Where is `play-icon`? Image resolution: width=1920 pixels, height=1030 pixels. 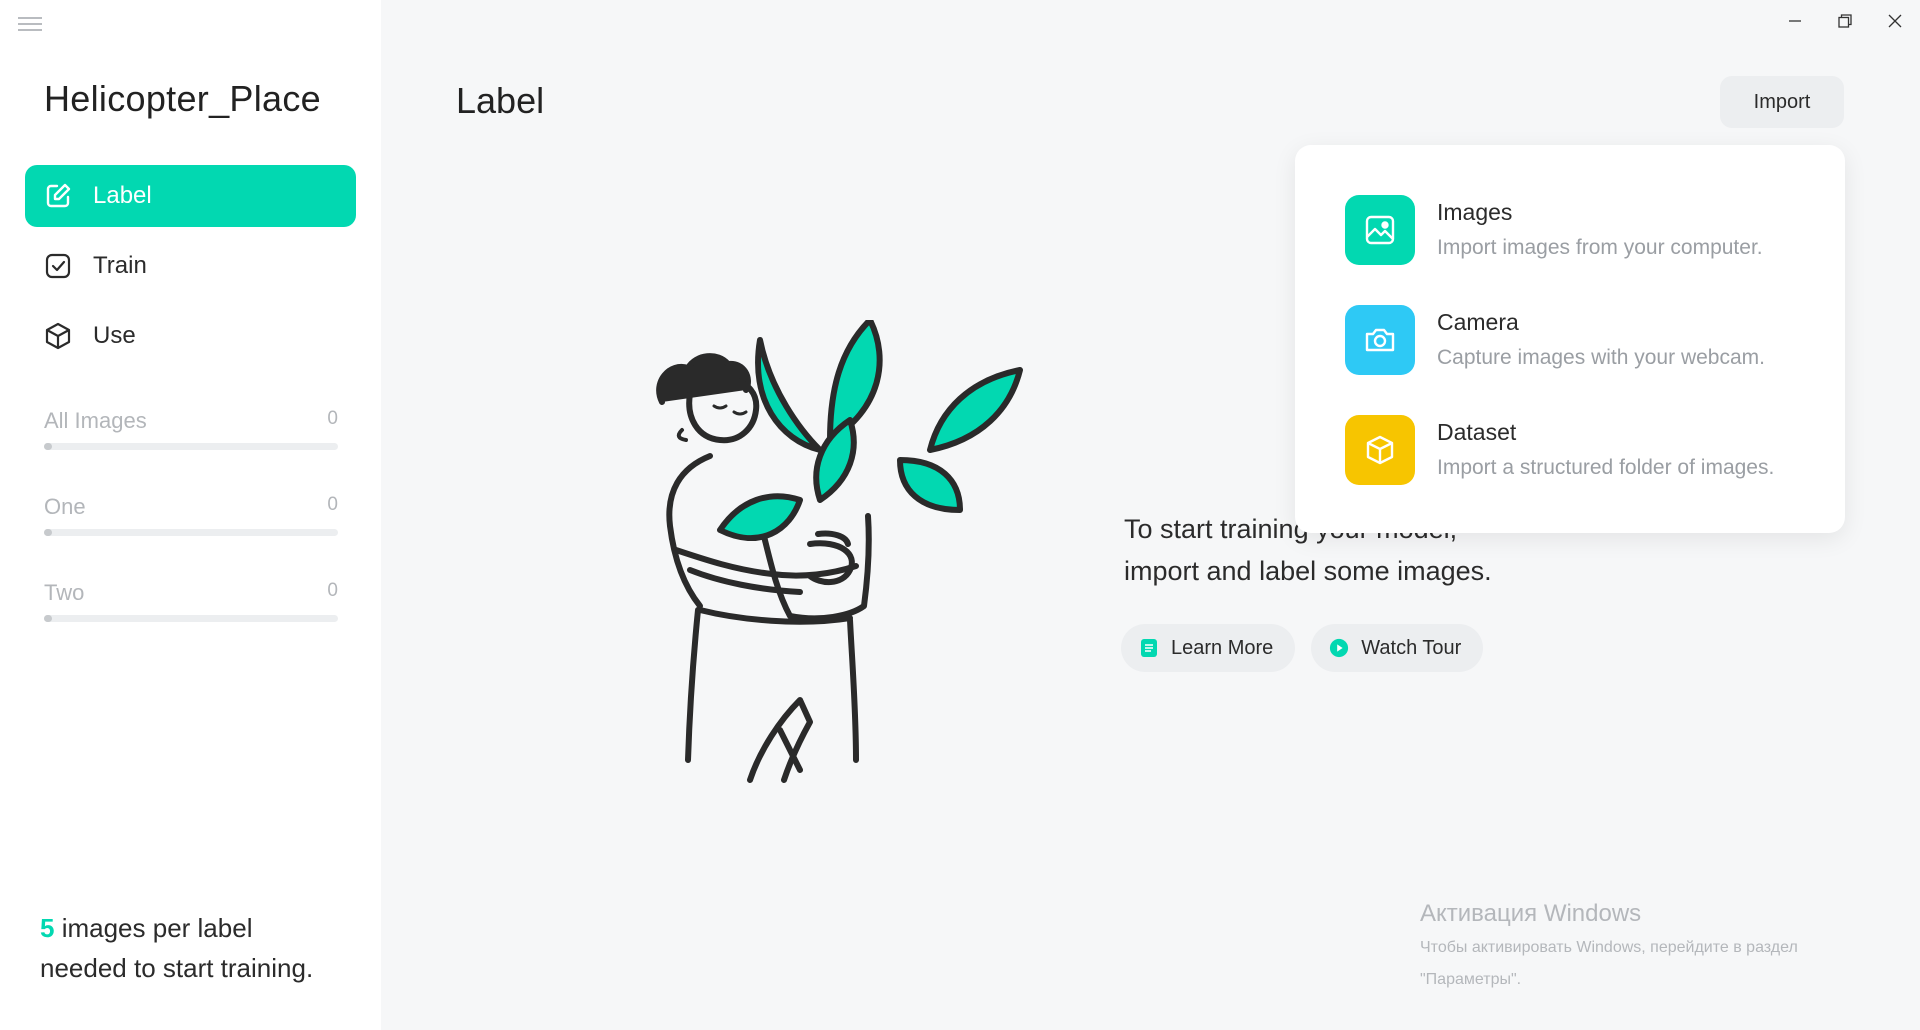
play-icon is located at coordinates (1339, 648).